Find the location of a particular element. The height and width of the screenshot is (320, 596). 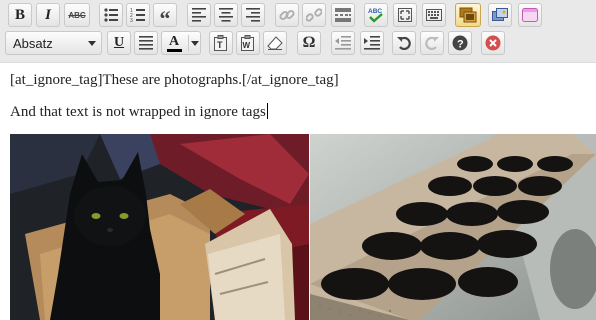

text-color-button: A is located at coordinates (181, 43).